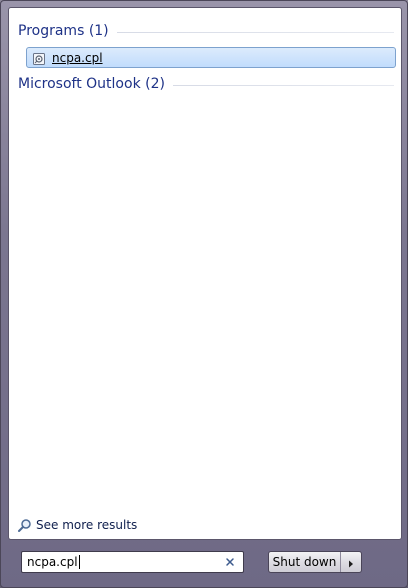 The height and width of the screenshot is (588, 408). What do you see at coordinates (52, 562) in the screenshot?
I see `search-input-value: ncpa.cpl` at bounding box center [52, 562].